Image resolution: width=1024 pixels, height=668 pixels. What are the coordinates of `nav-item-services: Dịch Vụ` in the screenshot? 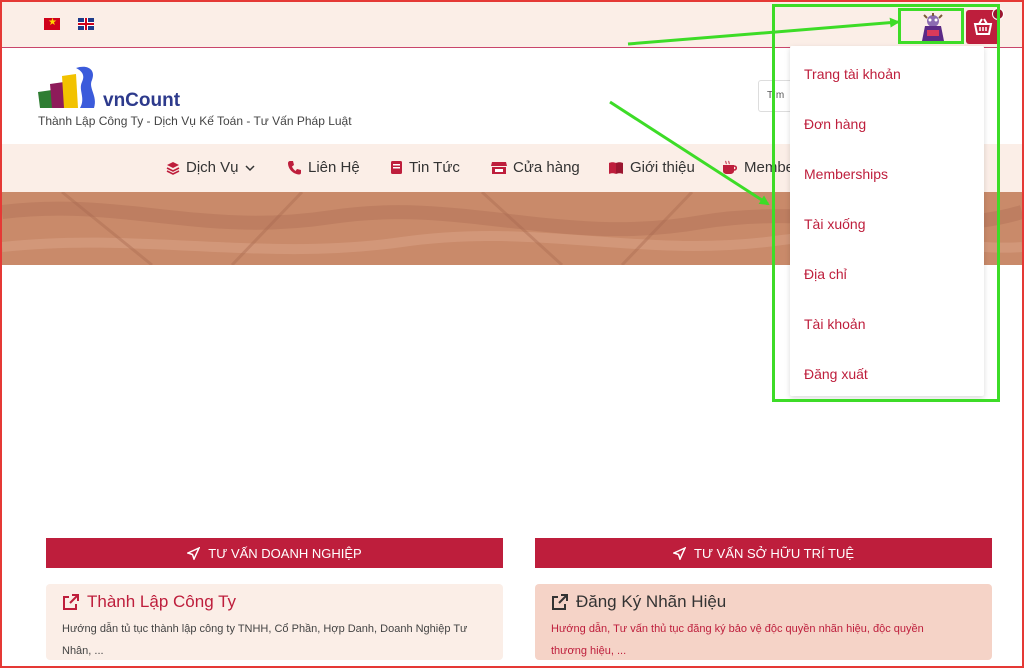 It's located at (210, 167).